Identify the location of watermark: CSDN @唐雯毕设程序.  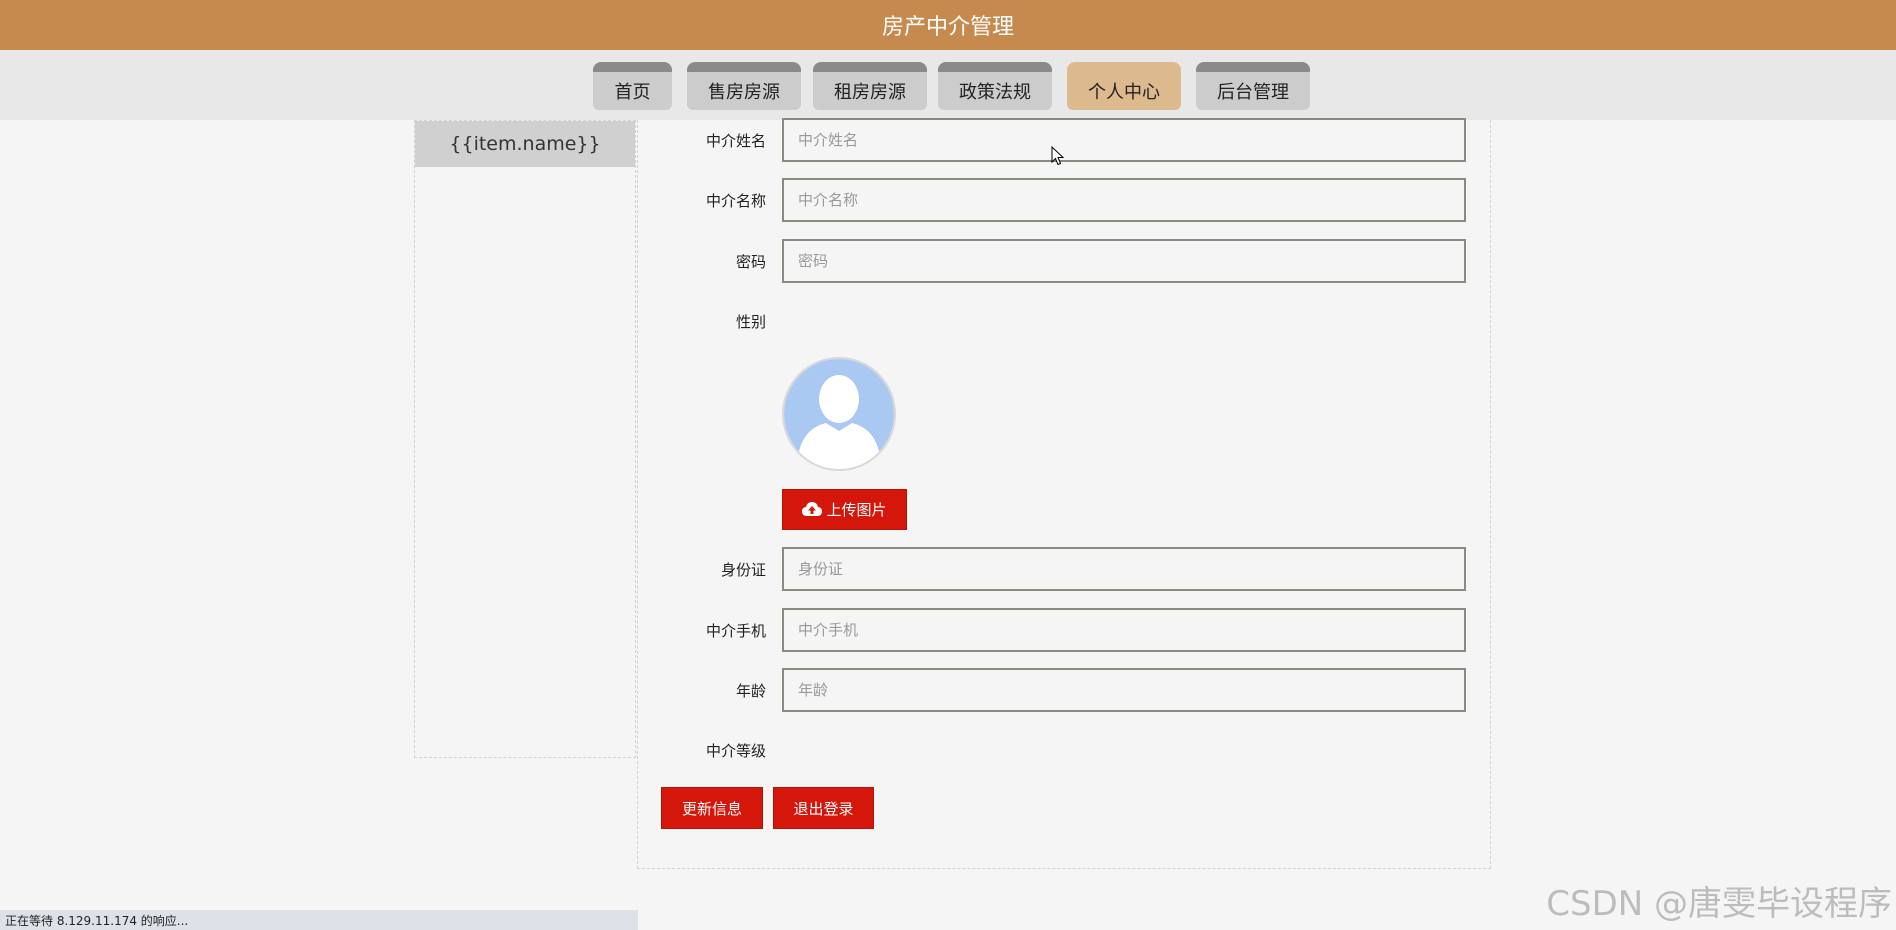
(1719, 904).